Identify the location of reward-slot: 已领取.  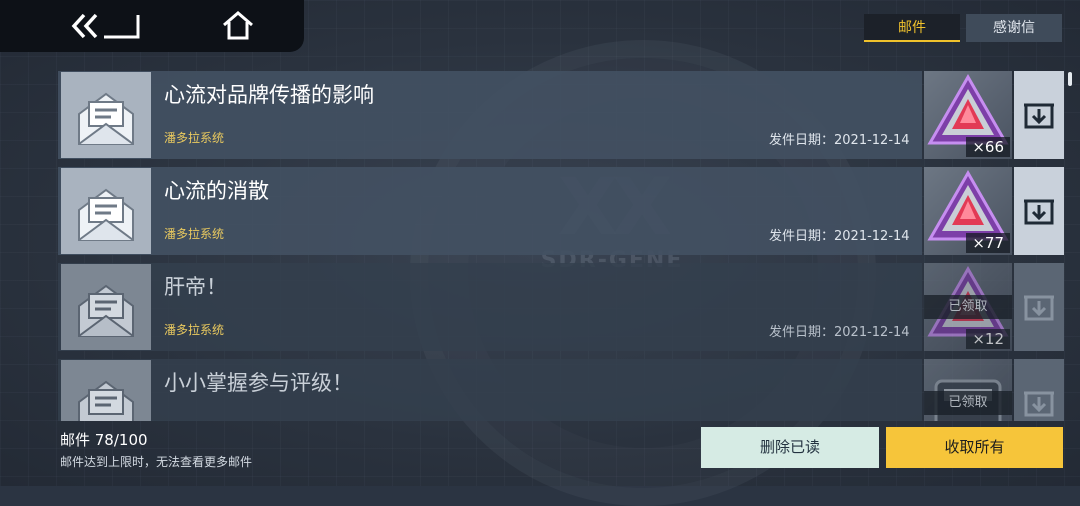
(968, 390).